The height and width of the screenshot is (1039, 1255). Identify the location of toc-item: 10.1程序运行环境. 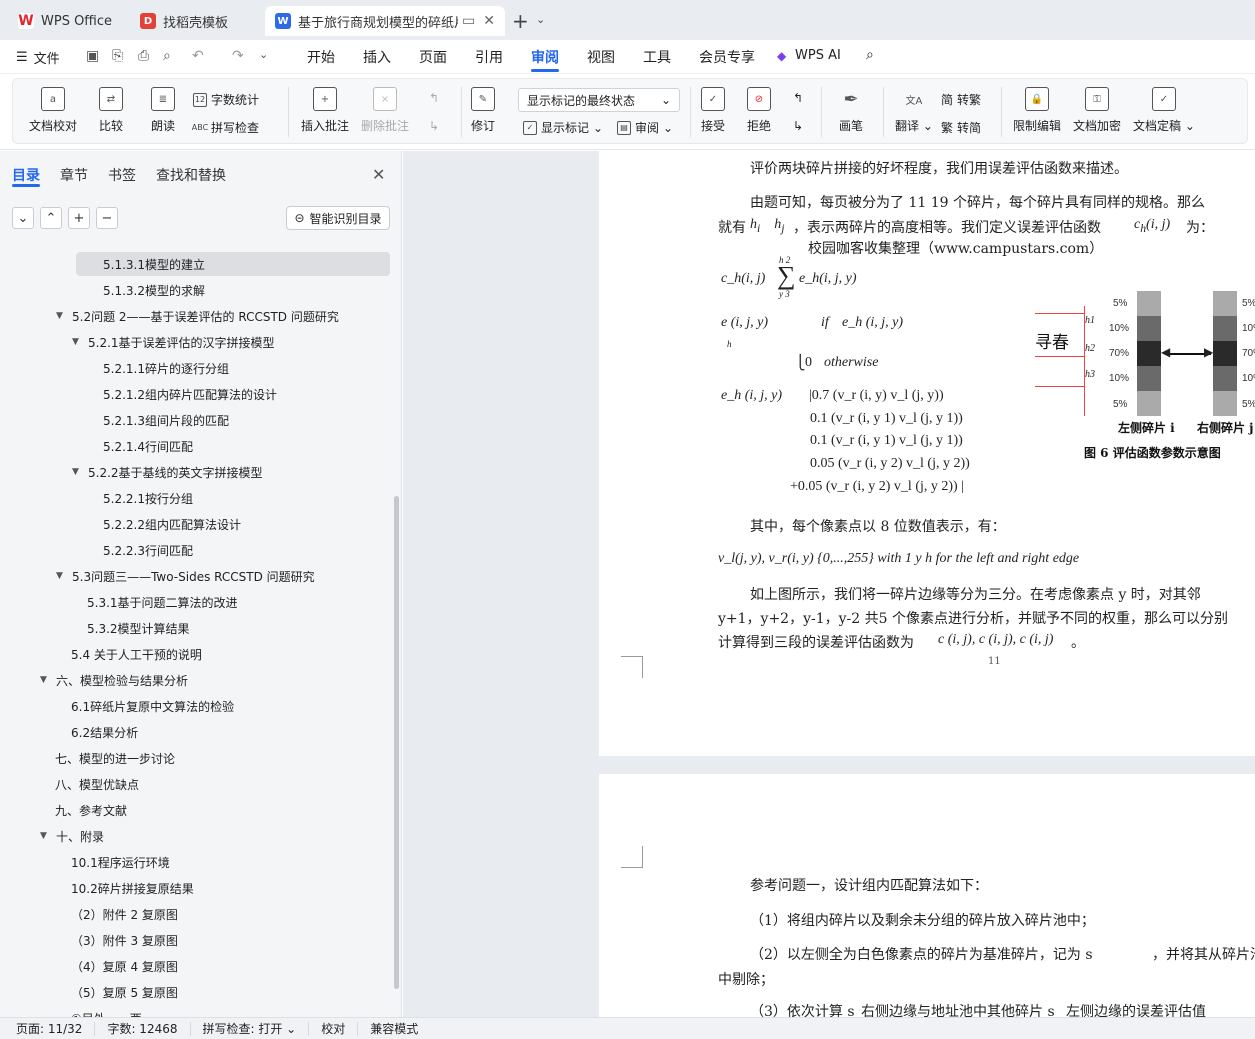
(120, 862).